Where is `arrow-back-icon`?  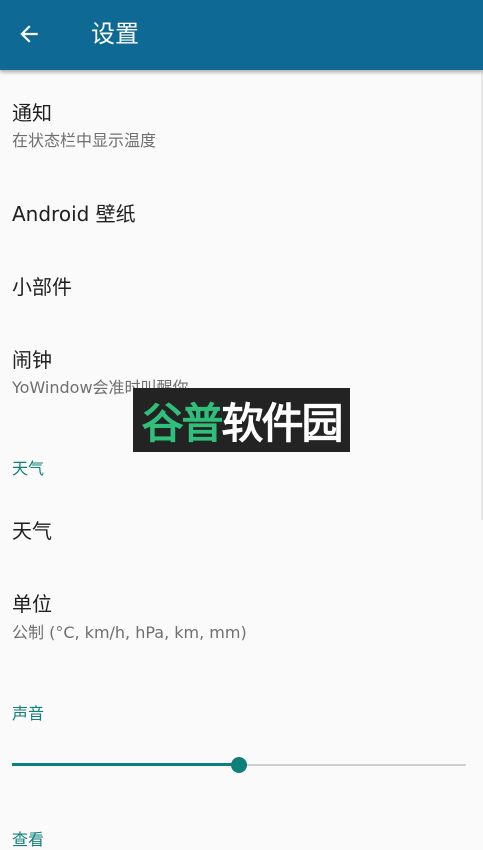
arrow-back-icon is located at coordinates (29, 34).